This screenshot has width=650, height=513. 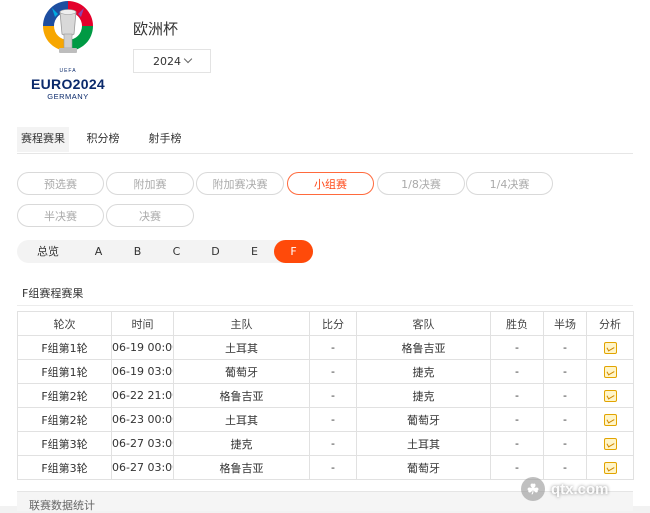 I want to click on top-tabs: 赛程赛果 积分榜 射手榜, so click(x=325, y=140).